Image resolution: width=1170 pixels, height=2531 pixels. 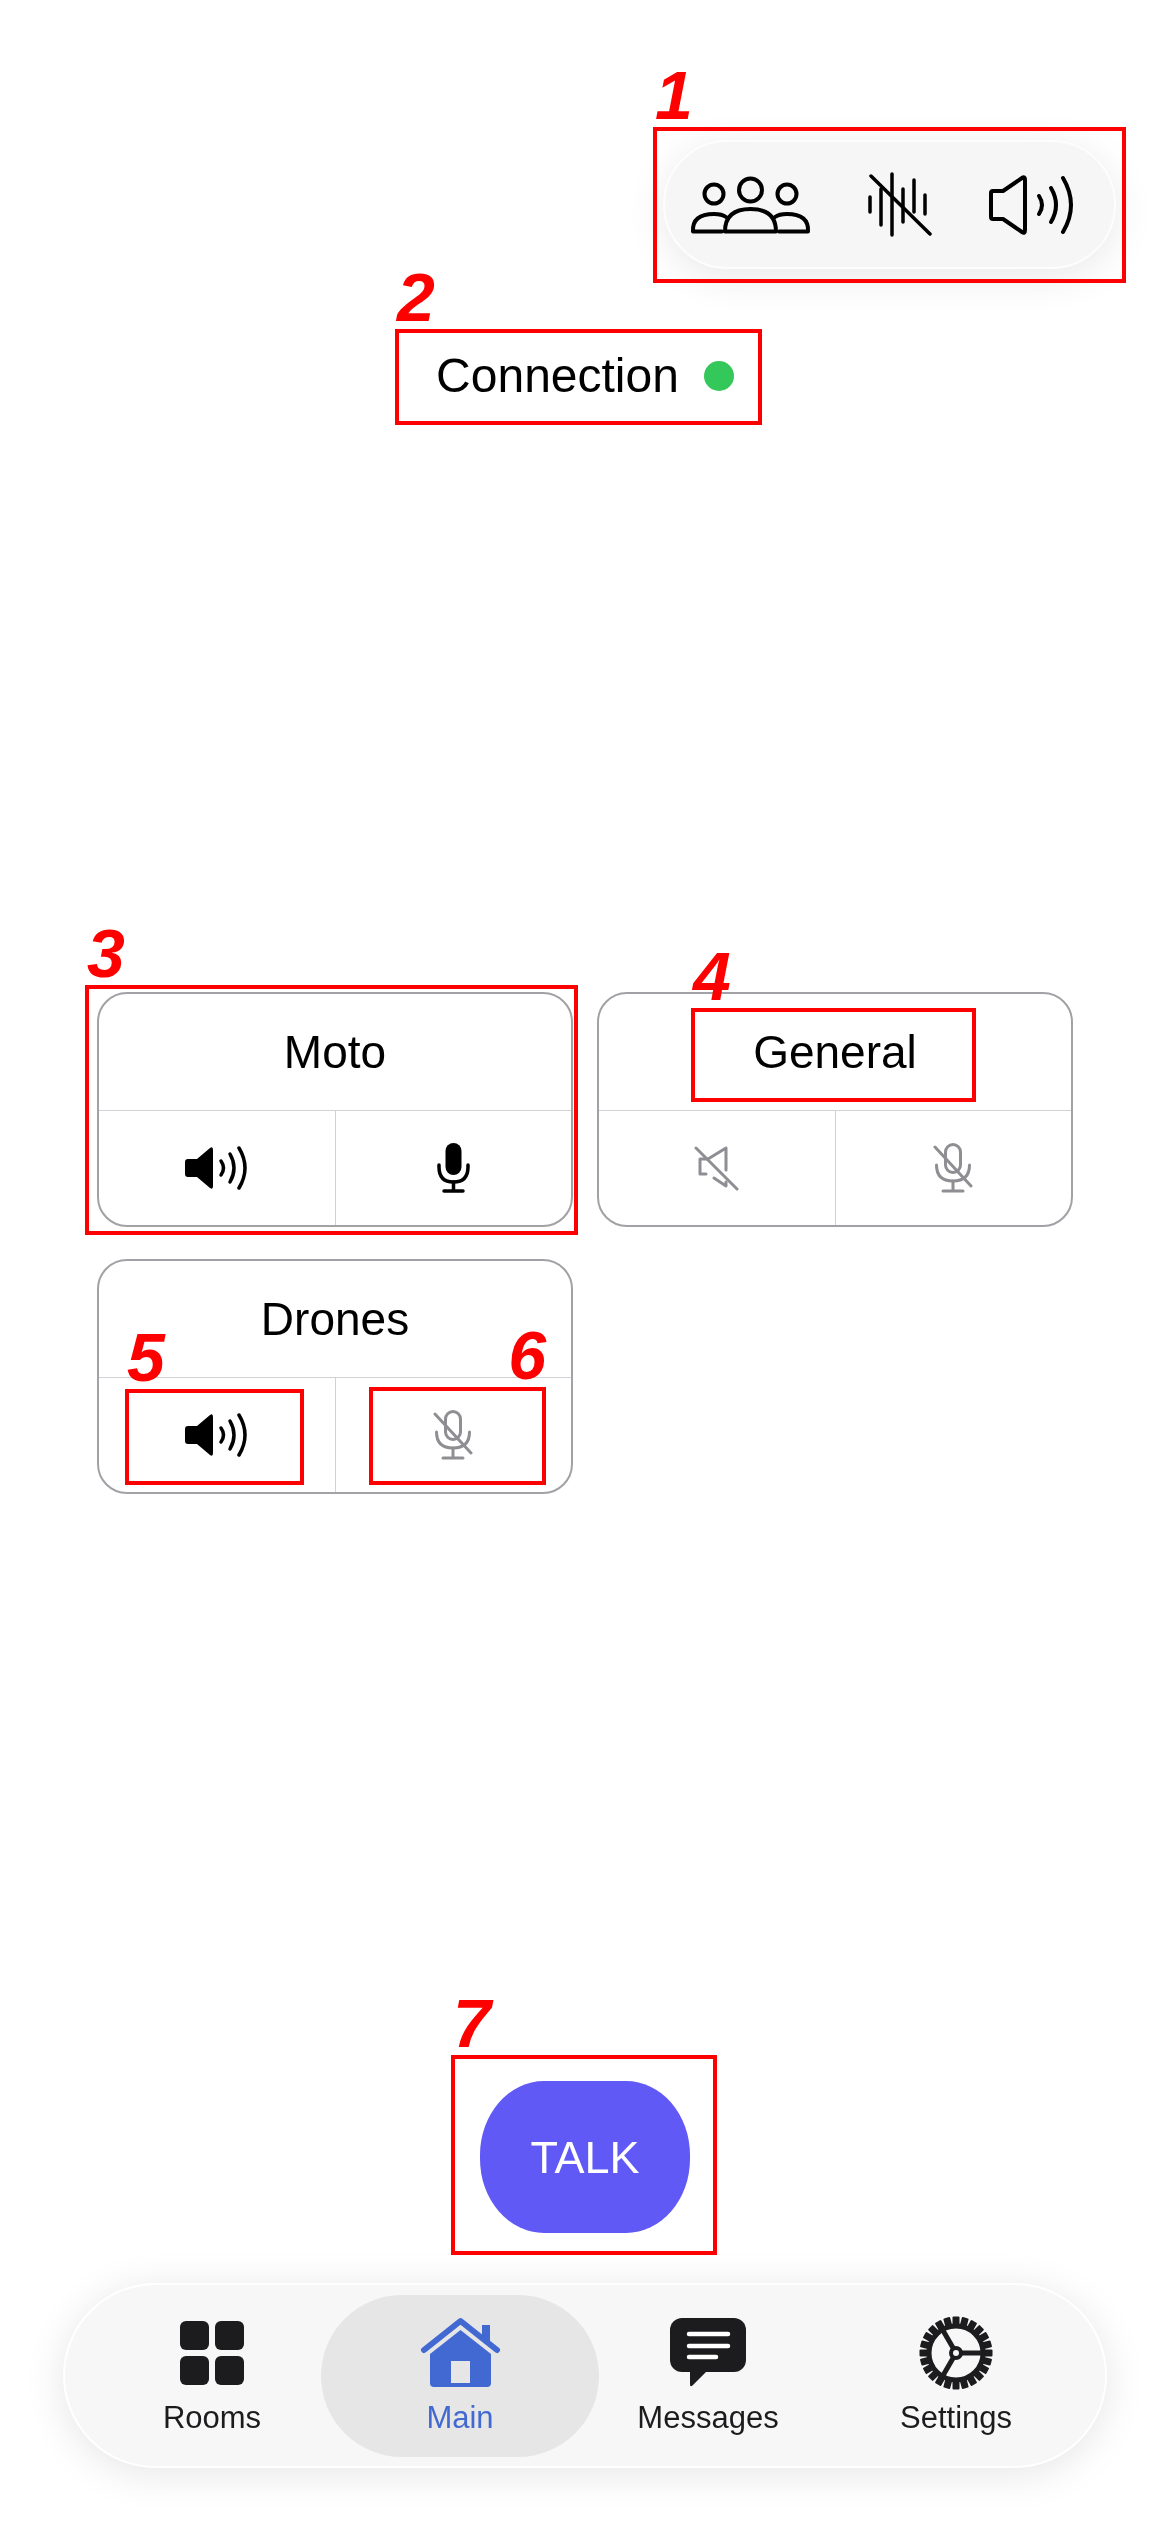 What do you see at coordinates (835, 1052) in the screenshot?
I see `channel-name: General` at bounding box center [835, 1052].